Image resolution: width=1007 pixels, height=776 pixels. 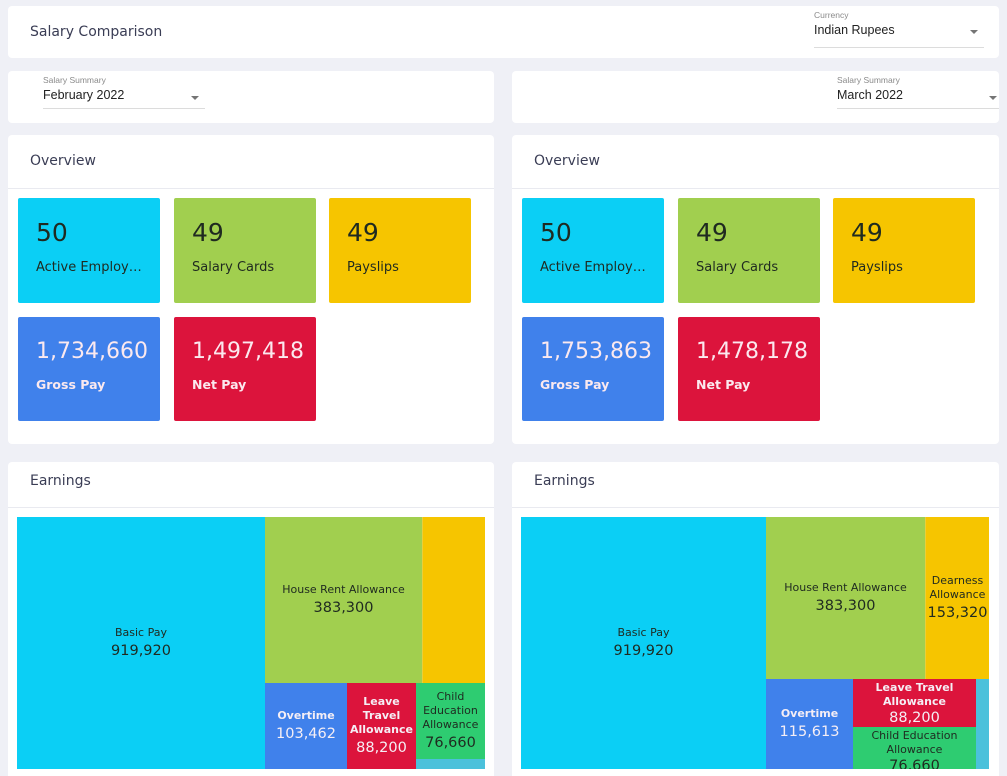 I want to click on treemap-cell-overtime: Overtime 103,462, so click(x=306, y=726).